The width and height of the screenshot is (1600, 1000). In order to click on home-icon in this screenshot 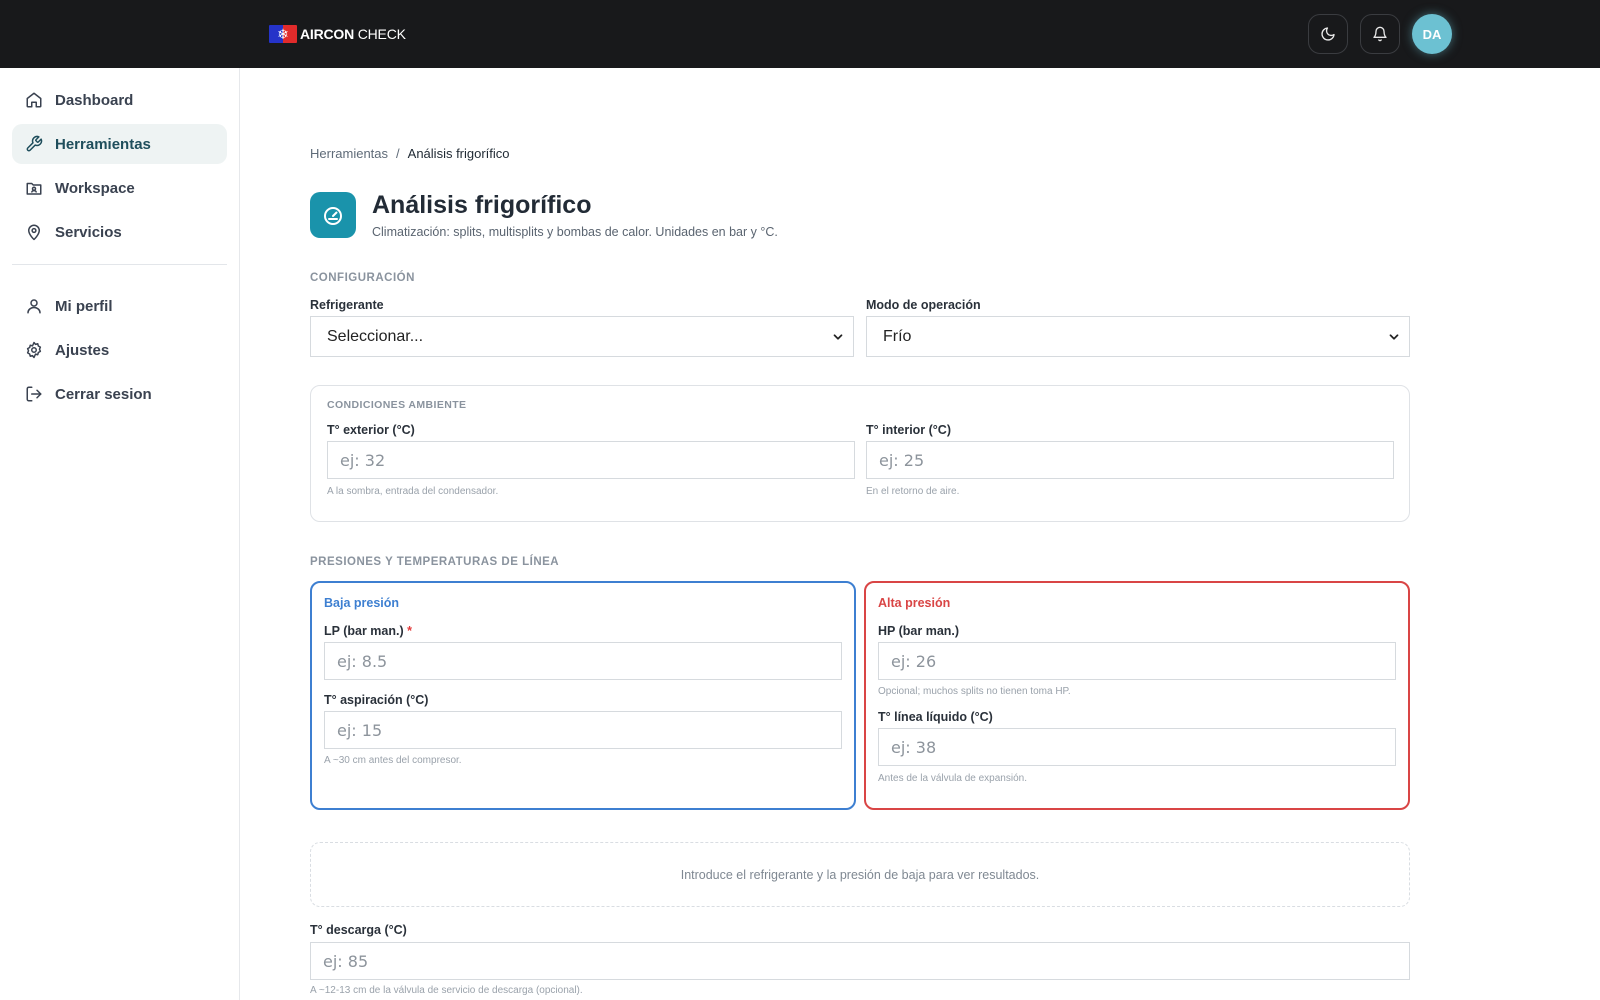, I will do `click(34, 100)`.